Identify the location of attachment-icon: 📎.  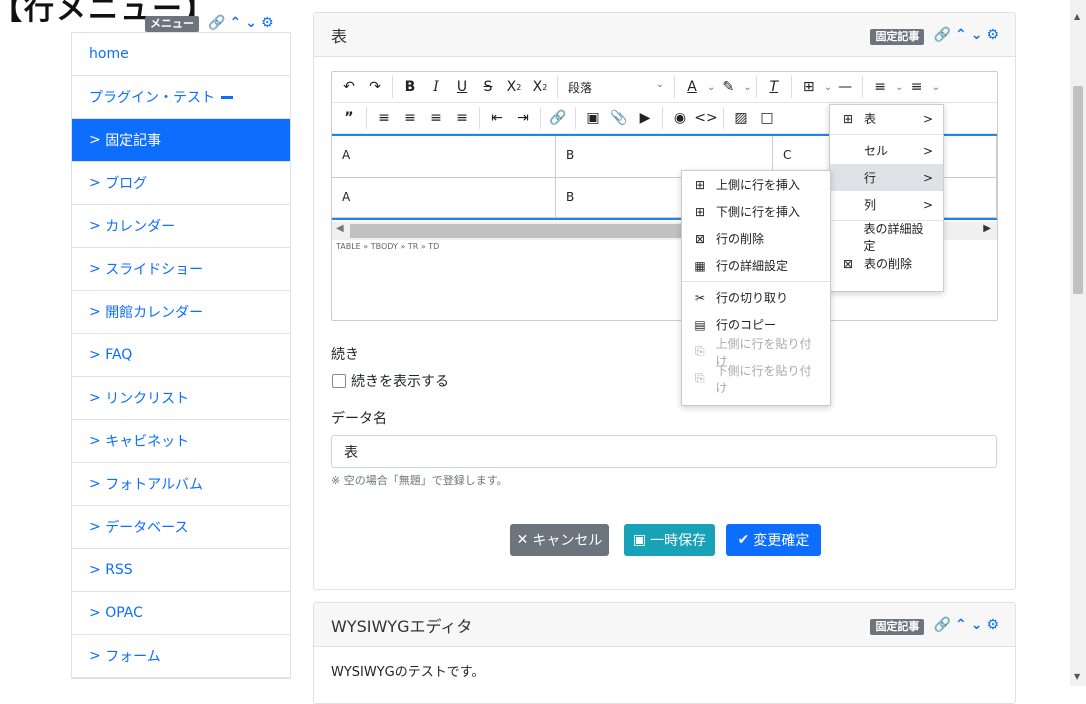
(619, 118).